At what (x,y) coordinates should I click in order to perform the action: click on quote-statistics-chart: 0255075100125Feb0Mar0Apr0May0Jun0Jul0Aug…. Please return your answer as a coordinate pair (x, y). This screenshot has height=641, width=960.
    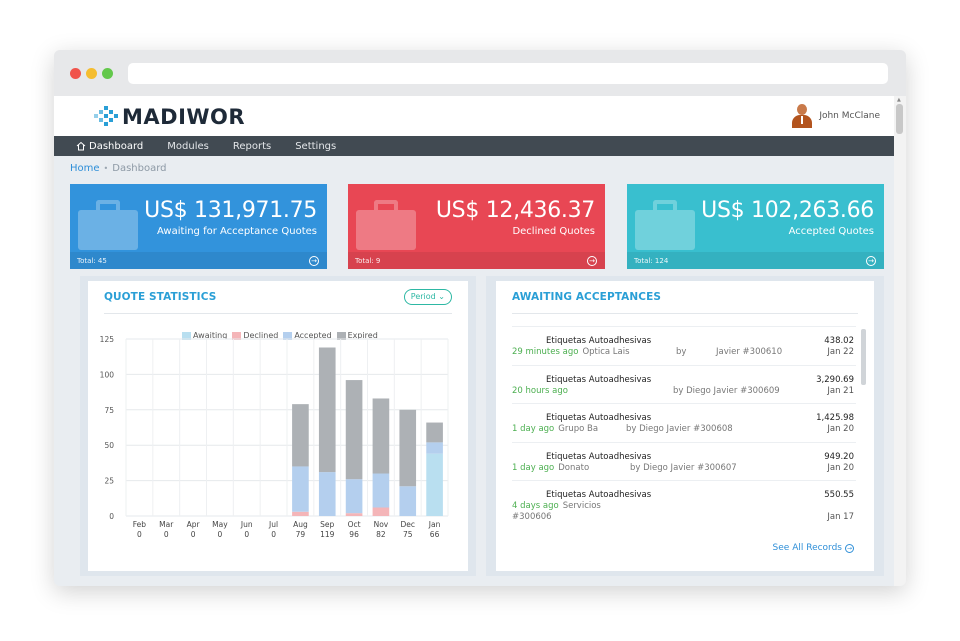
    Looking at the image, I should click on (274, 437).